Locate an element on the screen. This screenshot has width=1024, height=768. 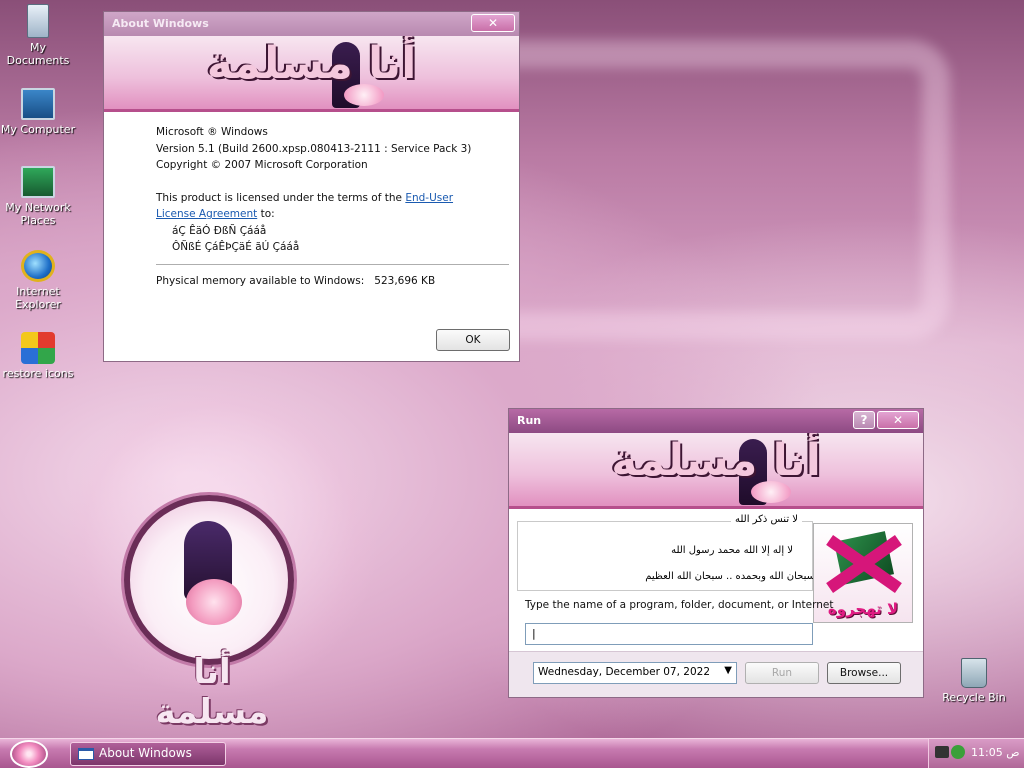
eula-link-continued: License Agreement is located at coordinates (206, 214).